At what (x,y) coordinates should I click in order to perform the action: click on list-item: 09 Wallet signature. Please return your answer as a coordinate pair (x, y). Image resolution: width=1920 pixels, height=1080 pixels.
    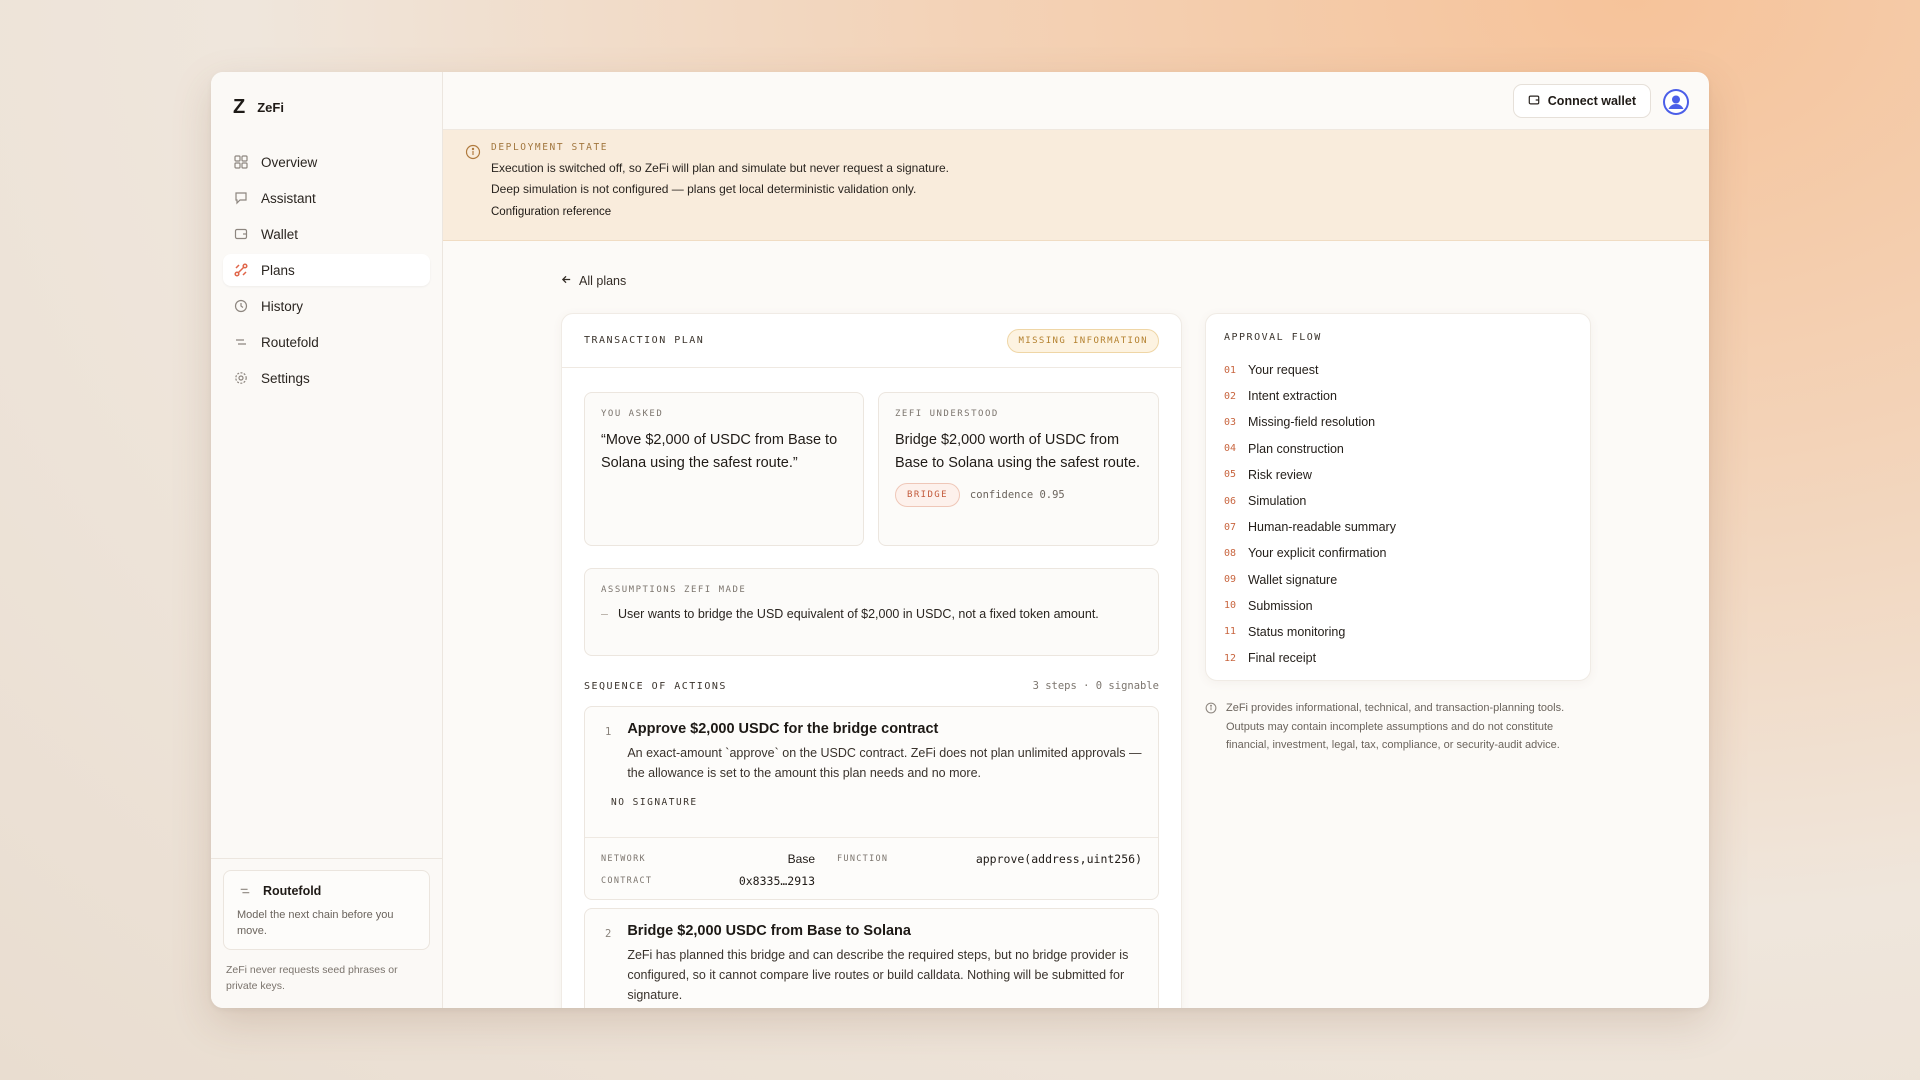
    Looking at the image, I should click on (1398, 580).